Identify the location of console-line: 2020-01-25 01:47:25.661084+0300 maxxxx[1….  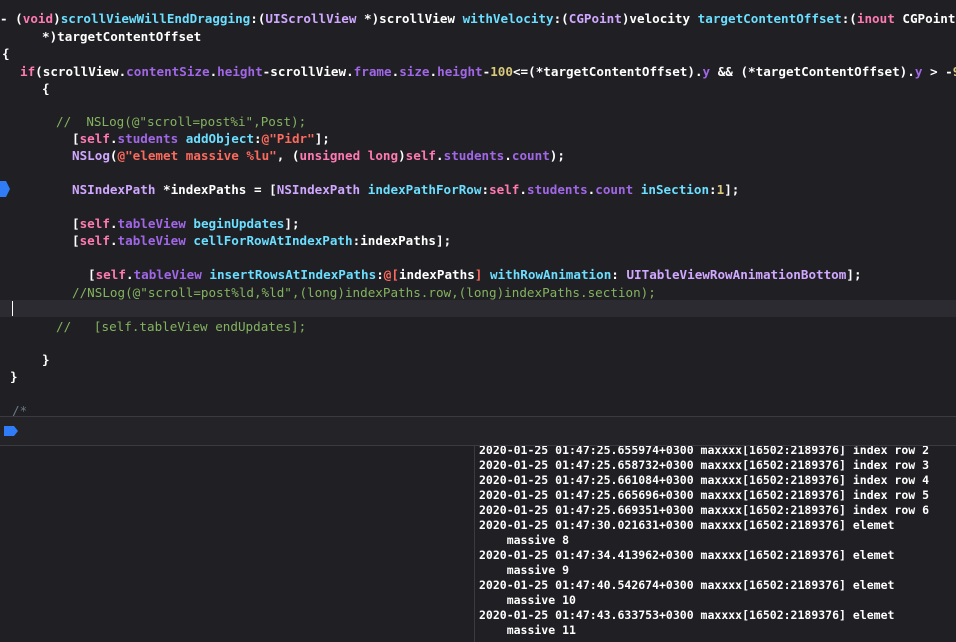
(704, 480).